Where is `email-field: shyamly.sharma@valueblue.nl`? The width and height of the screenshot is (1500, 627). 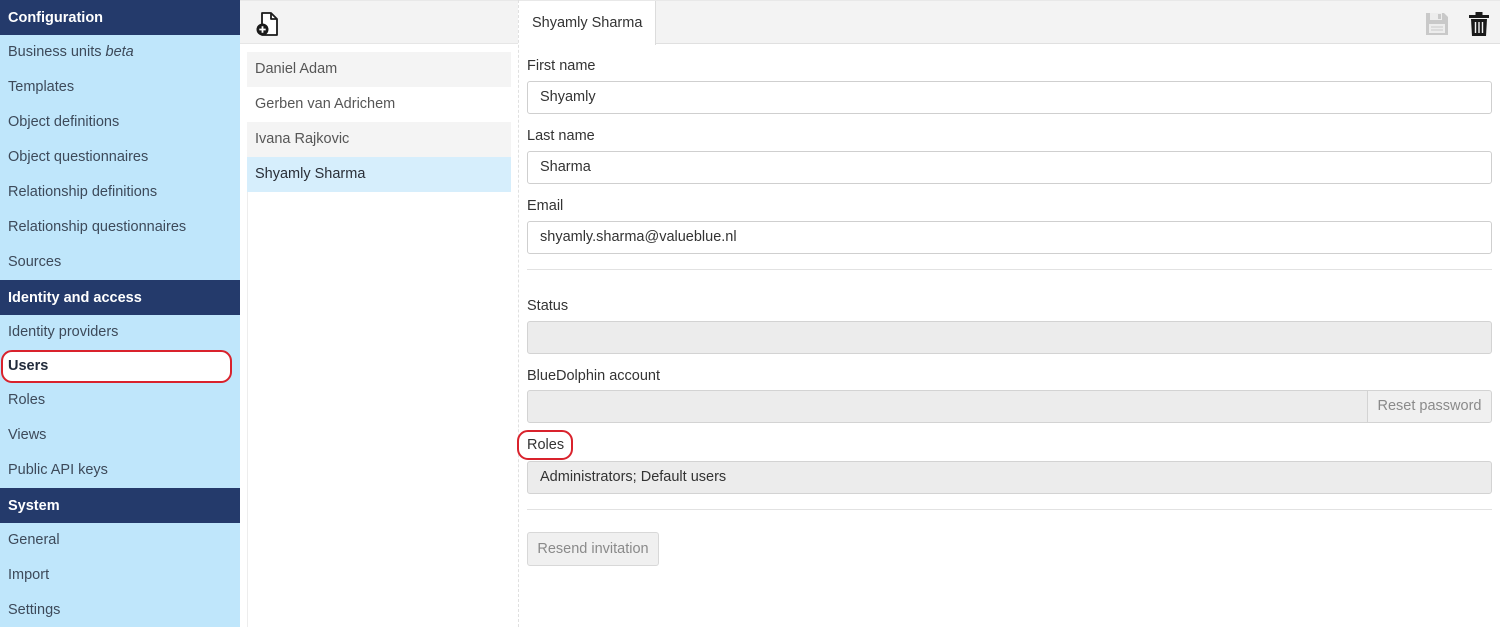
email-field: shyamly.sharma@valueblue.nl is located at coordinates (1009, 237).